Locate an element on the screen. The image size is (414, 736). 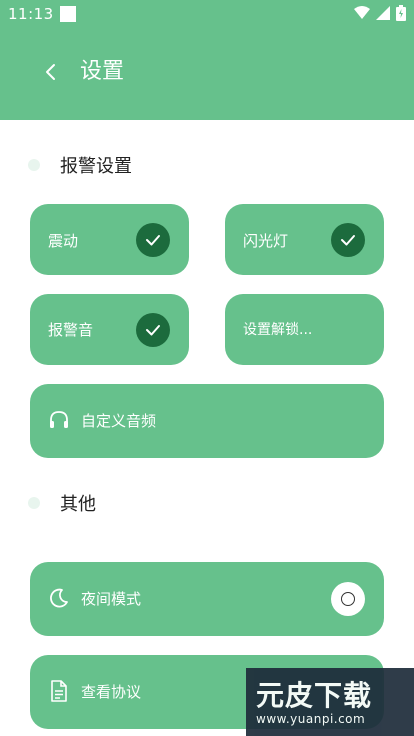
flash-option-card: 闪光灯 is located at coordinates (304, 239).